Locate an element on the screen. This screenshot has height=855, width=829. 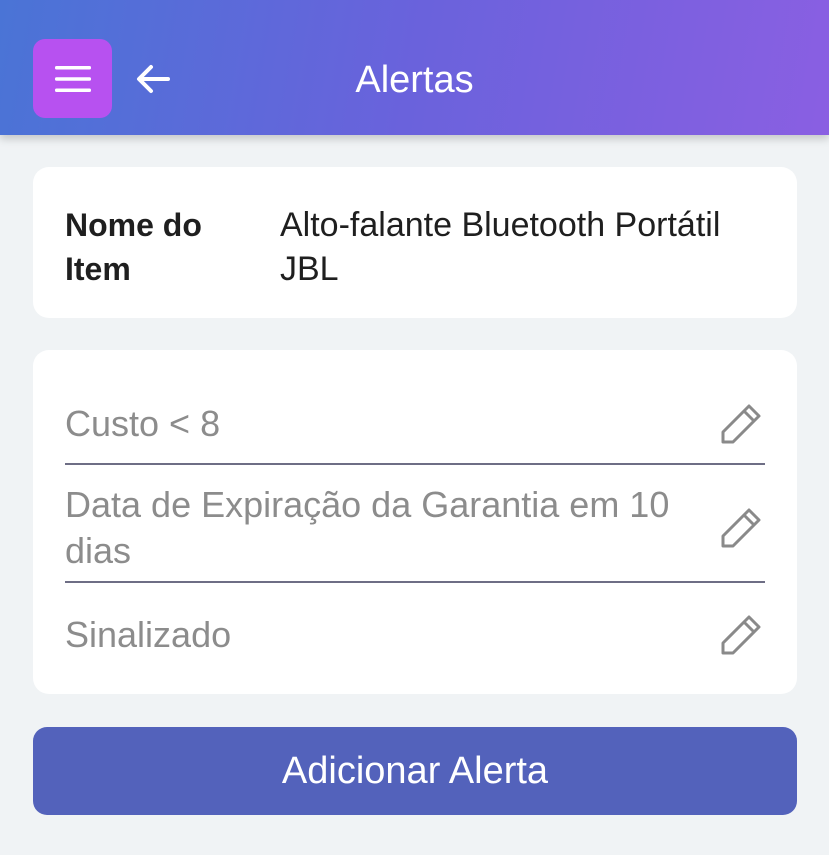
page-title: Alertas is located at coordinates (414, 79).